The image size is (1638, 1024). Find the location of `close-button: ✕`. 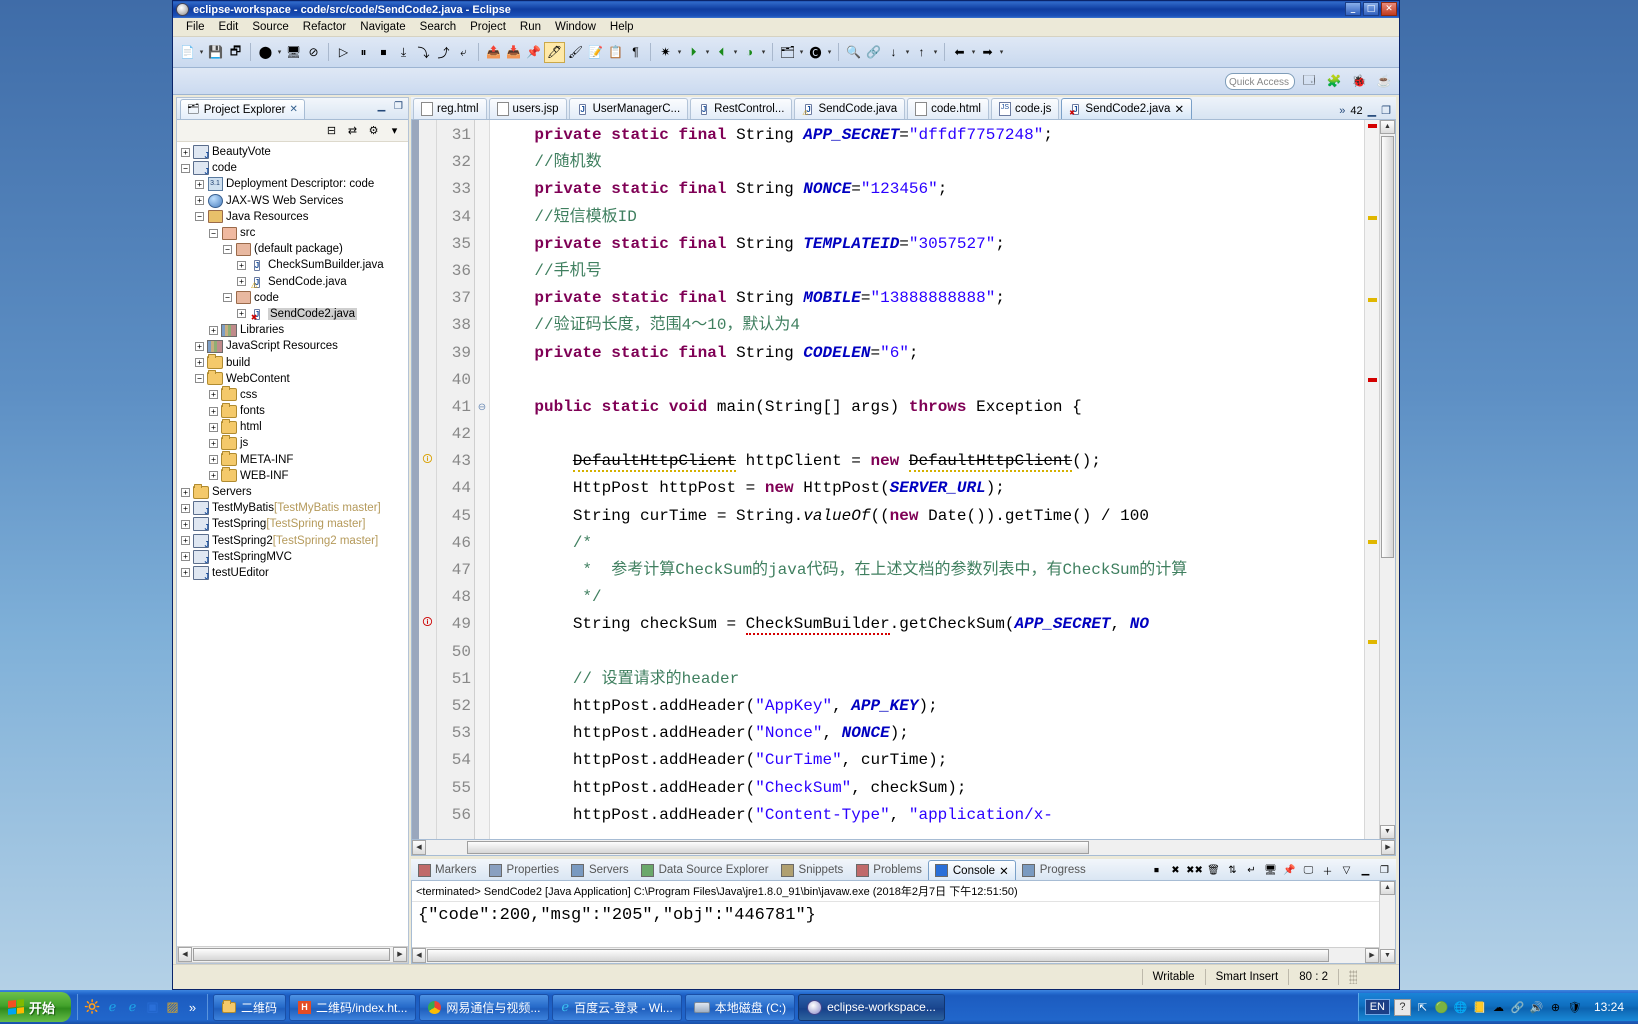

close-button: ✕ is located at coordinates (1389, 9).